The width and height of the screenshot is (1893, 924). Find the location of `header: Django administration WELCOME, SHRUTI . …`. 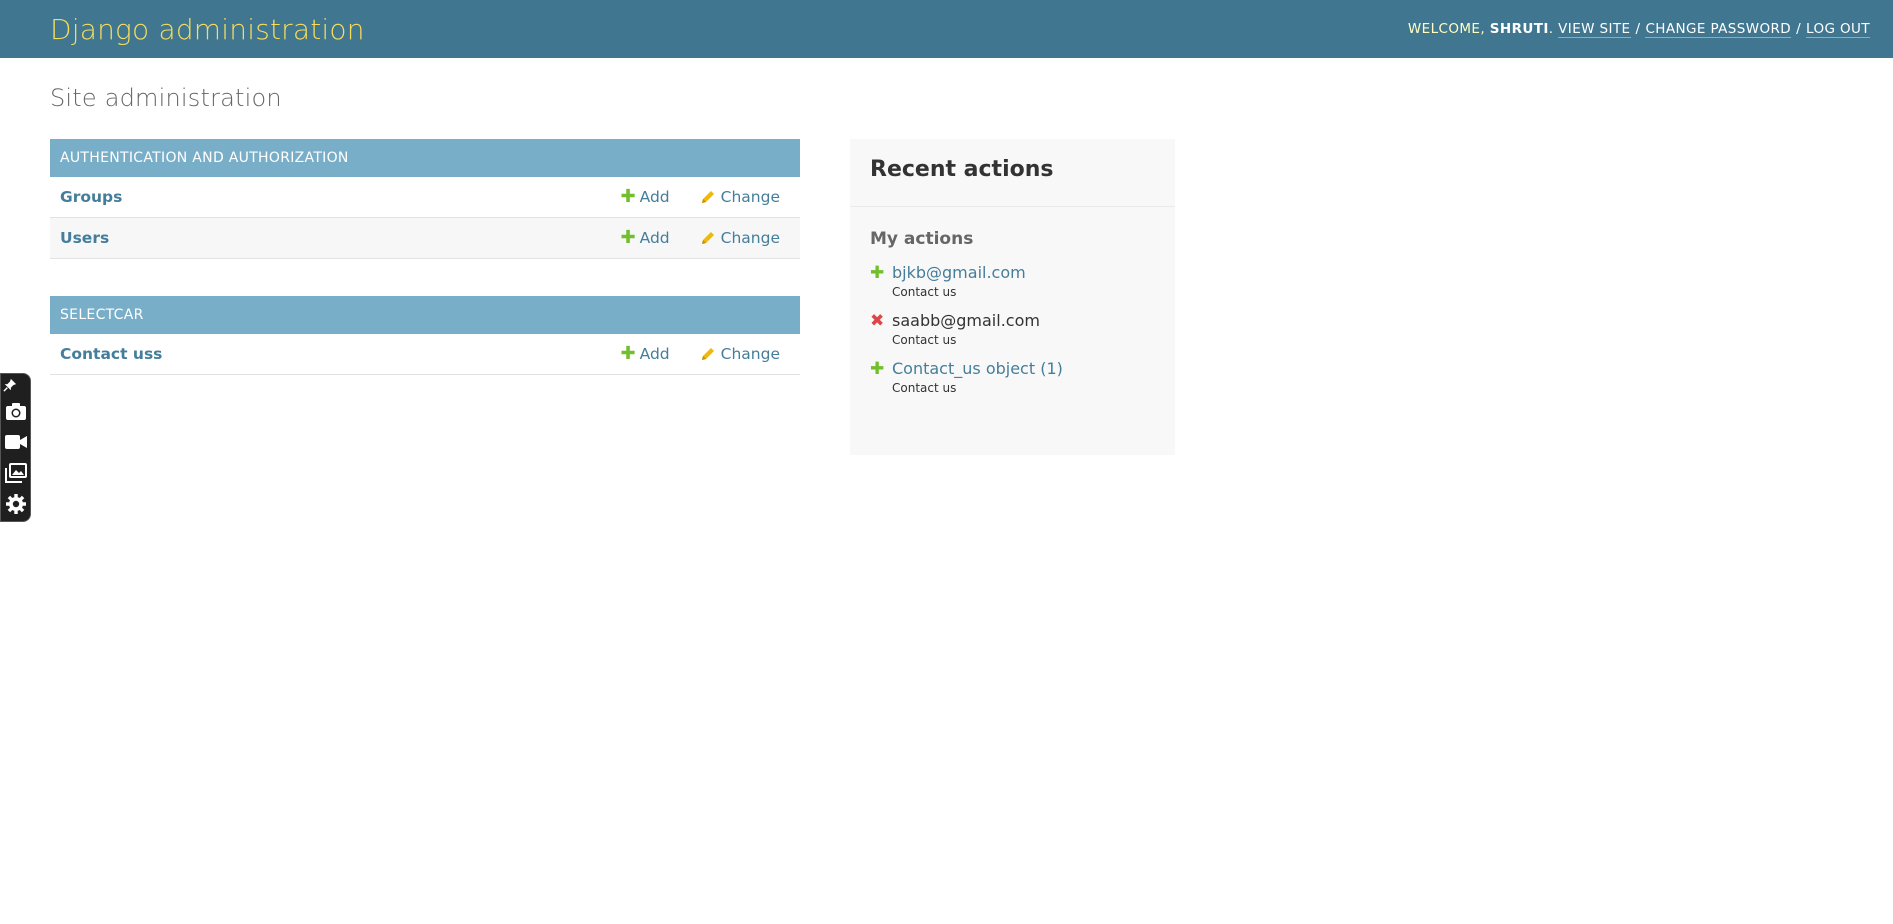

header: Django administration WELCOME, SHRUTI . … is located at coordinates (946, 29).